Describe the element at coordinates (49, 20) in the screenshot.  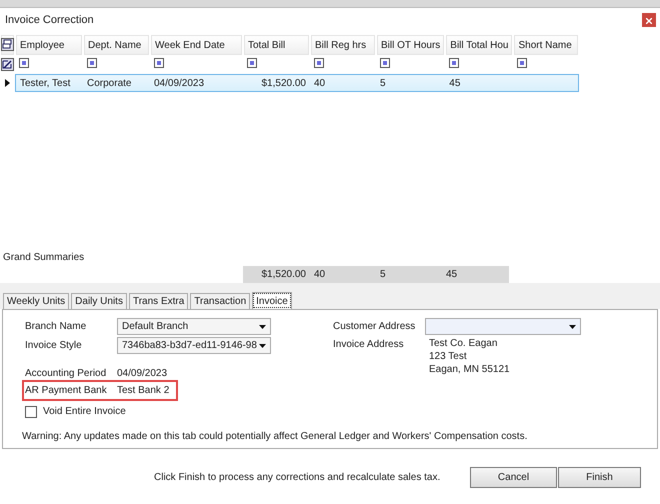
I see `window-title: Invoice Correction` at that location.